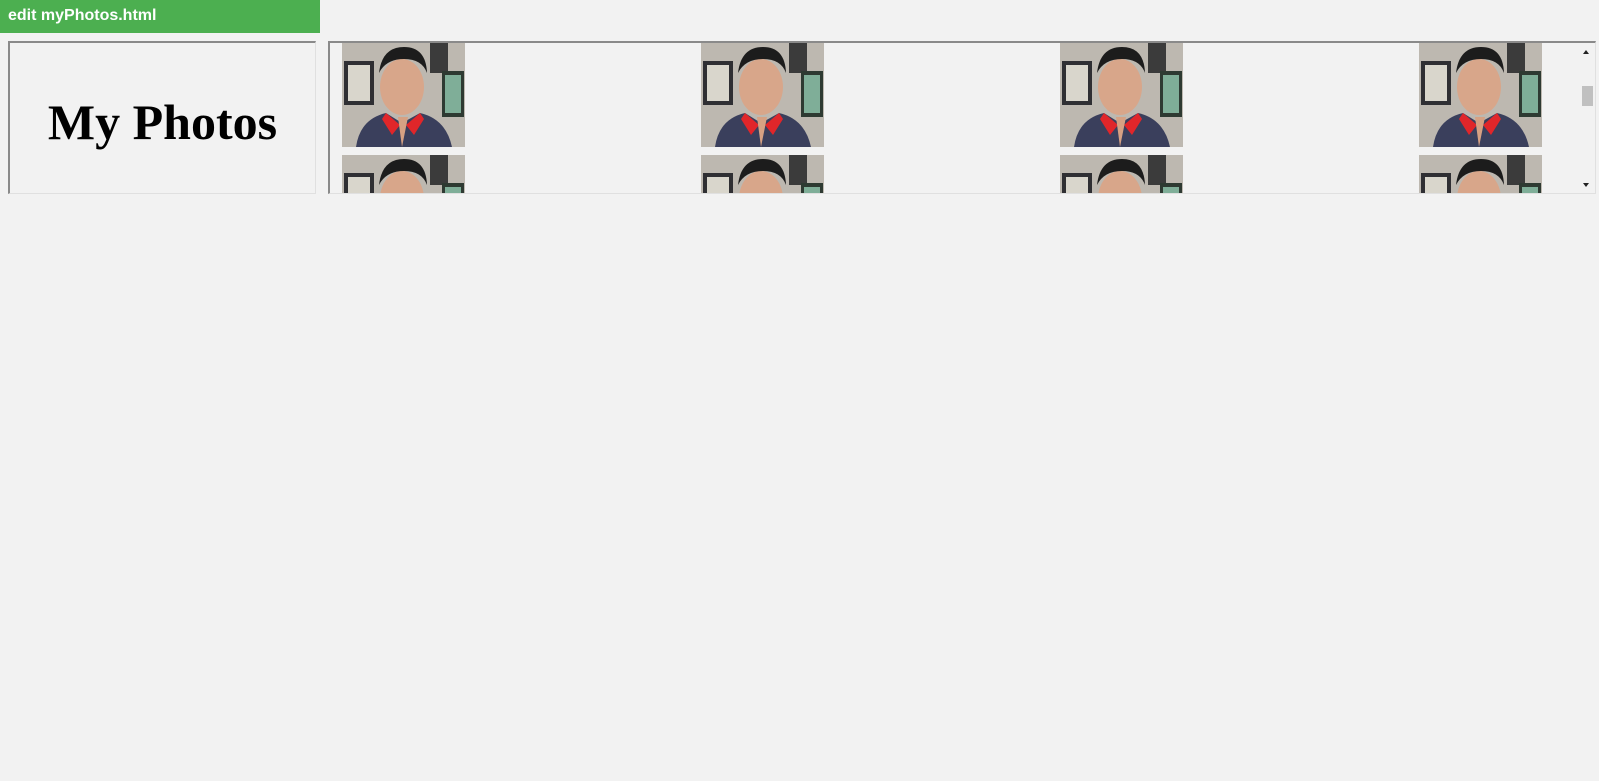  Describe the element at coordinates (162, 122) in the screenshot. I see `page-title: My Photos` at that location.